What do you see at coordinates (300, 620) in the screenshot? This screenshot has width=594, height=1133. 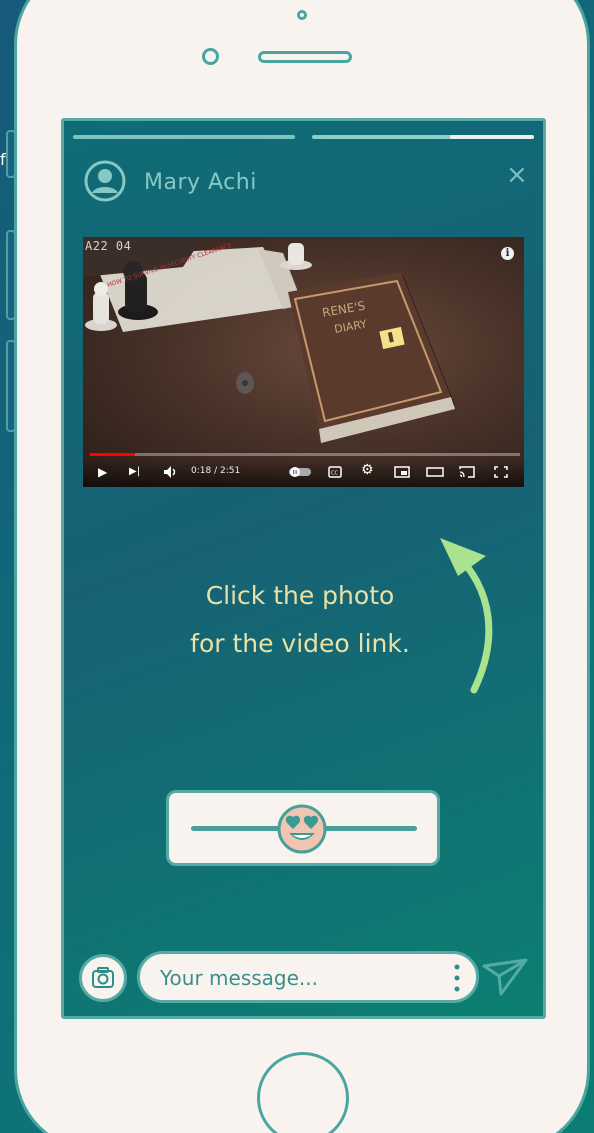 I see `instruction-text: Click the photo for the video link.` at bounding box center [300, 620].